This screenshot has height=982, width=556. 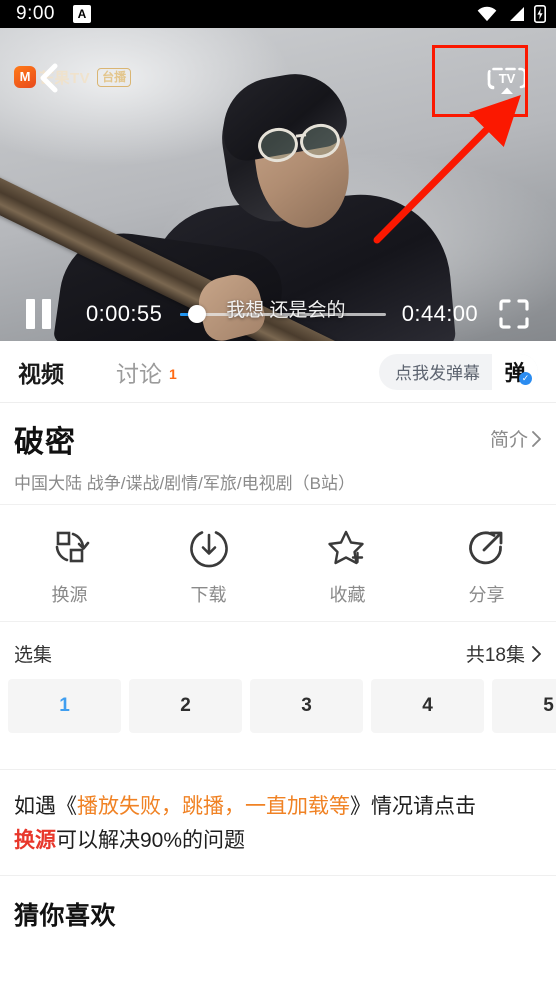 I want to click on progress-bar: 我想 还是会的, so click(x=283, y=314).